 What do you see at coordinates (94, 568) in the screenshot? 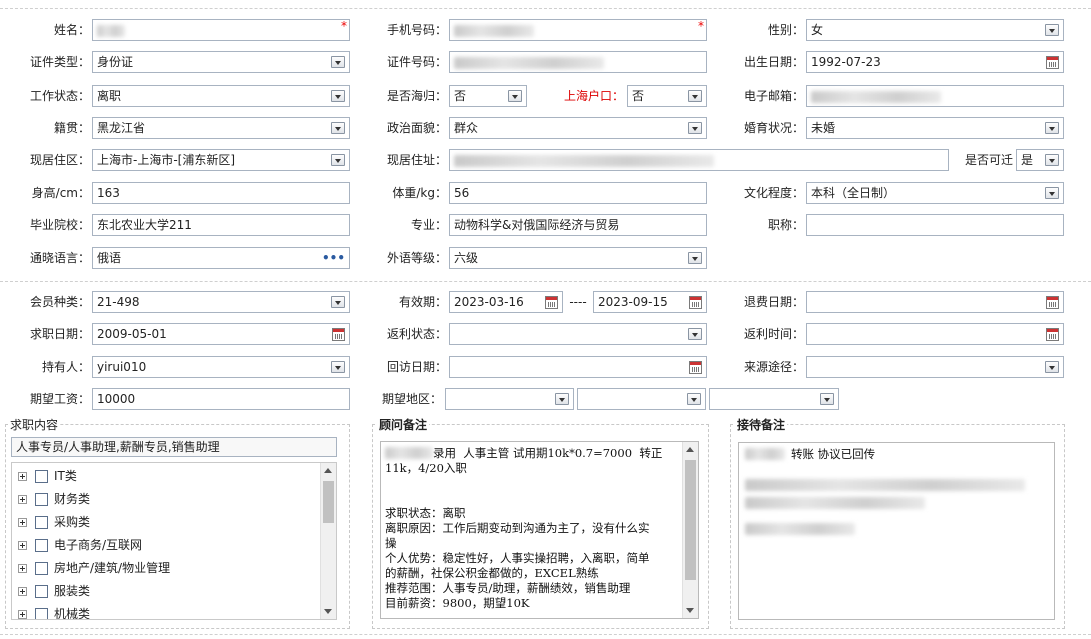
I see `tree-item: 房地产/建筑/物业管理` at bounding box center [94, 568].